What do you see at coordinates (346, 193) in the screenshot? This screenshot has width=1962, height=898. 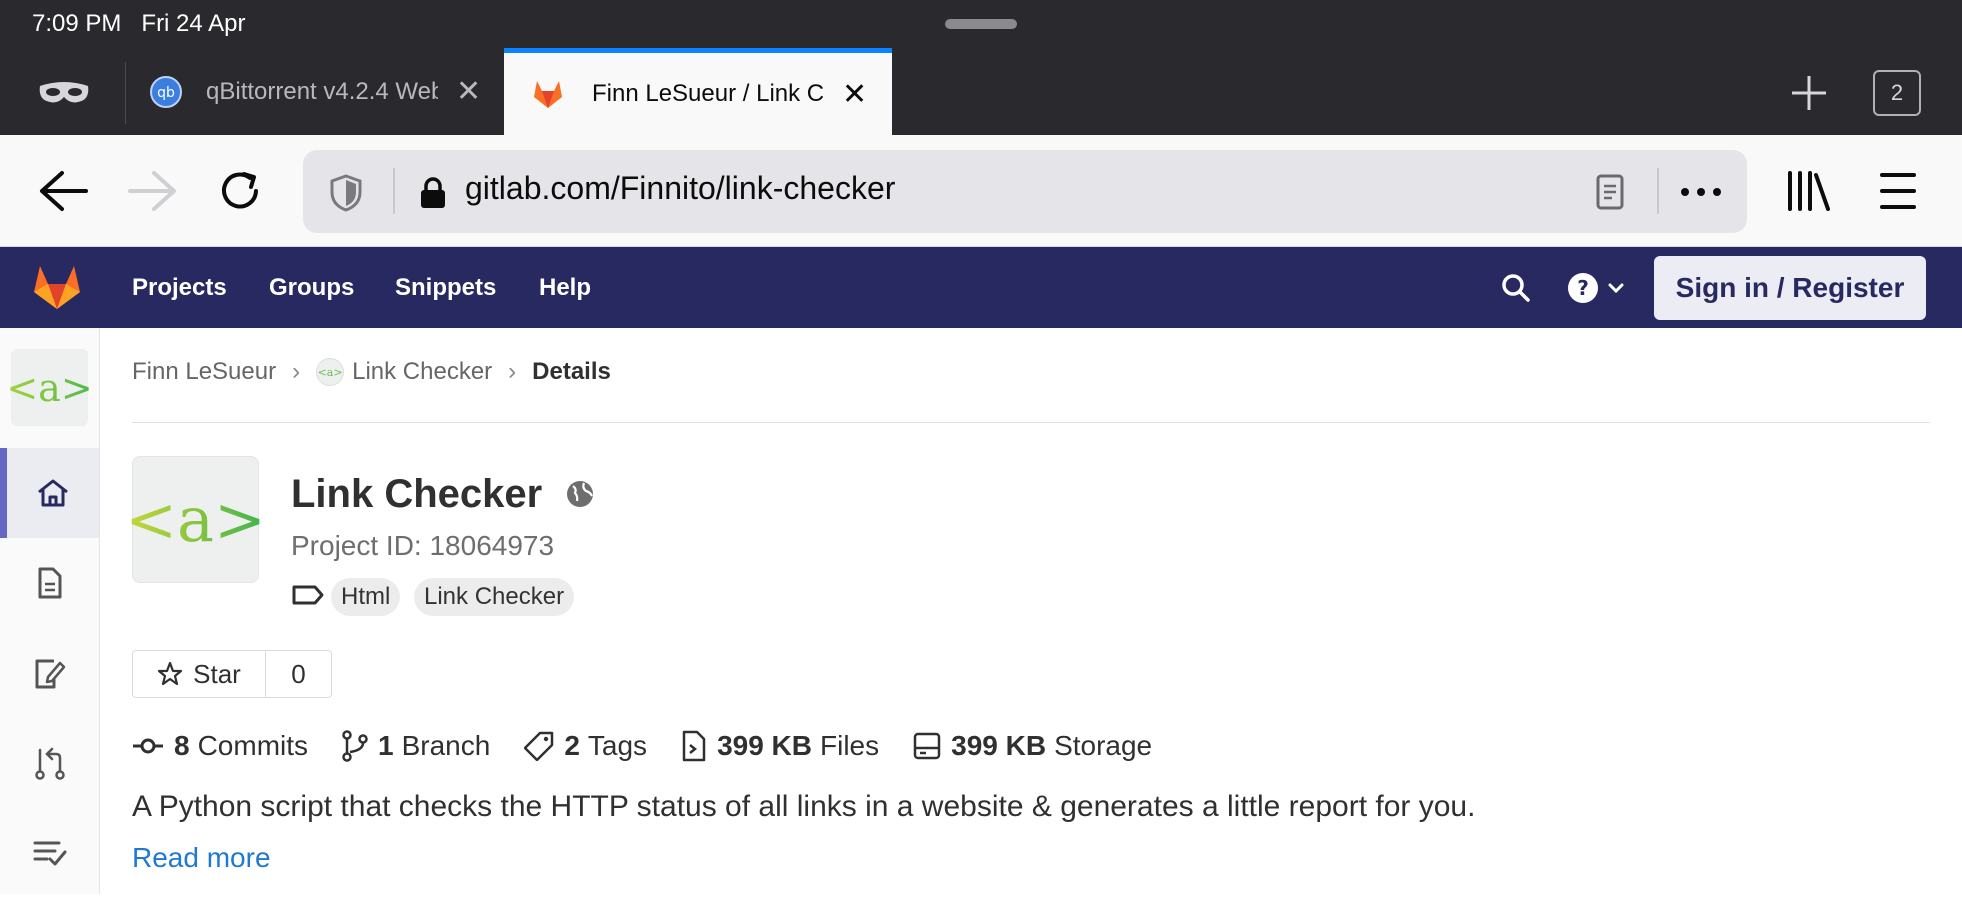 I see `tracking-protection-shield-icon` at bounding box center [346, 193].